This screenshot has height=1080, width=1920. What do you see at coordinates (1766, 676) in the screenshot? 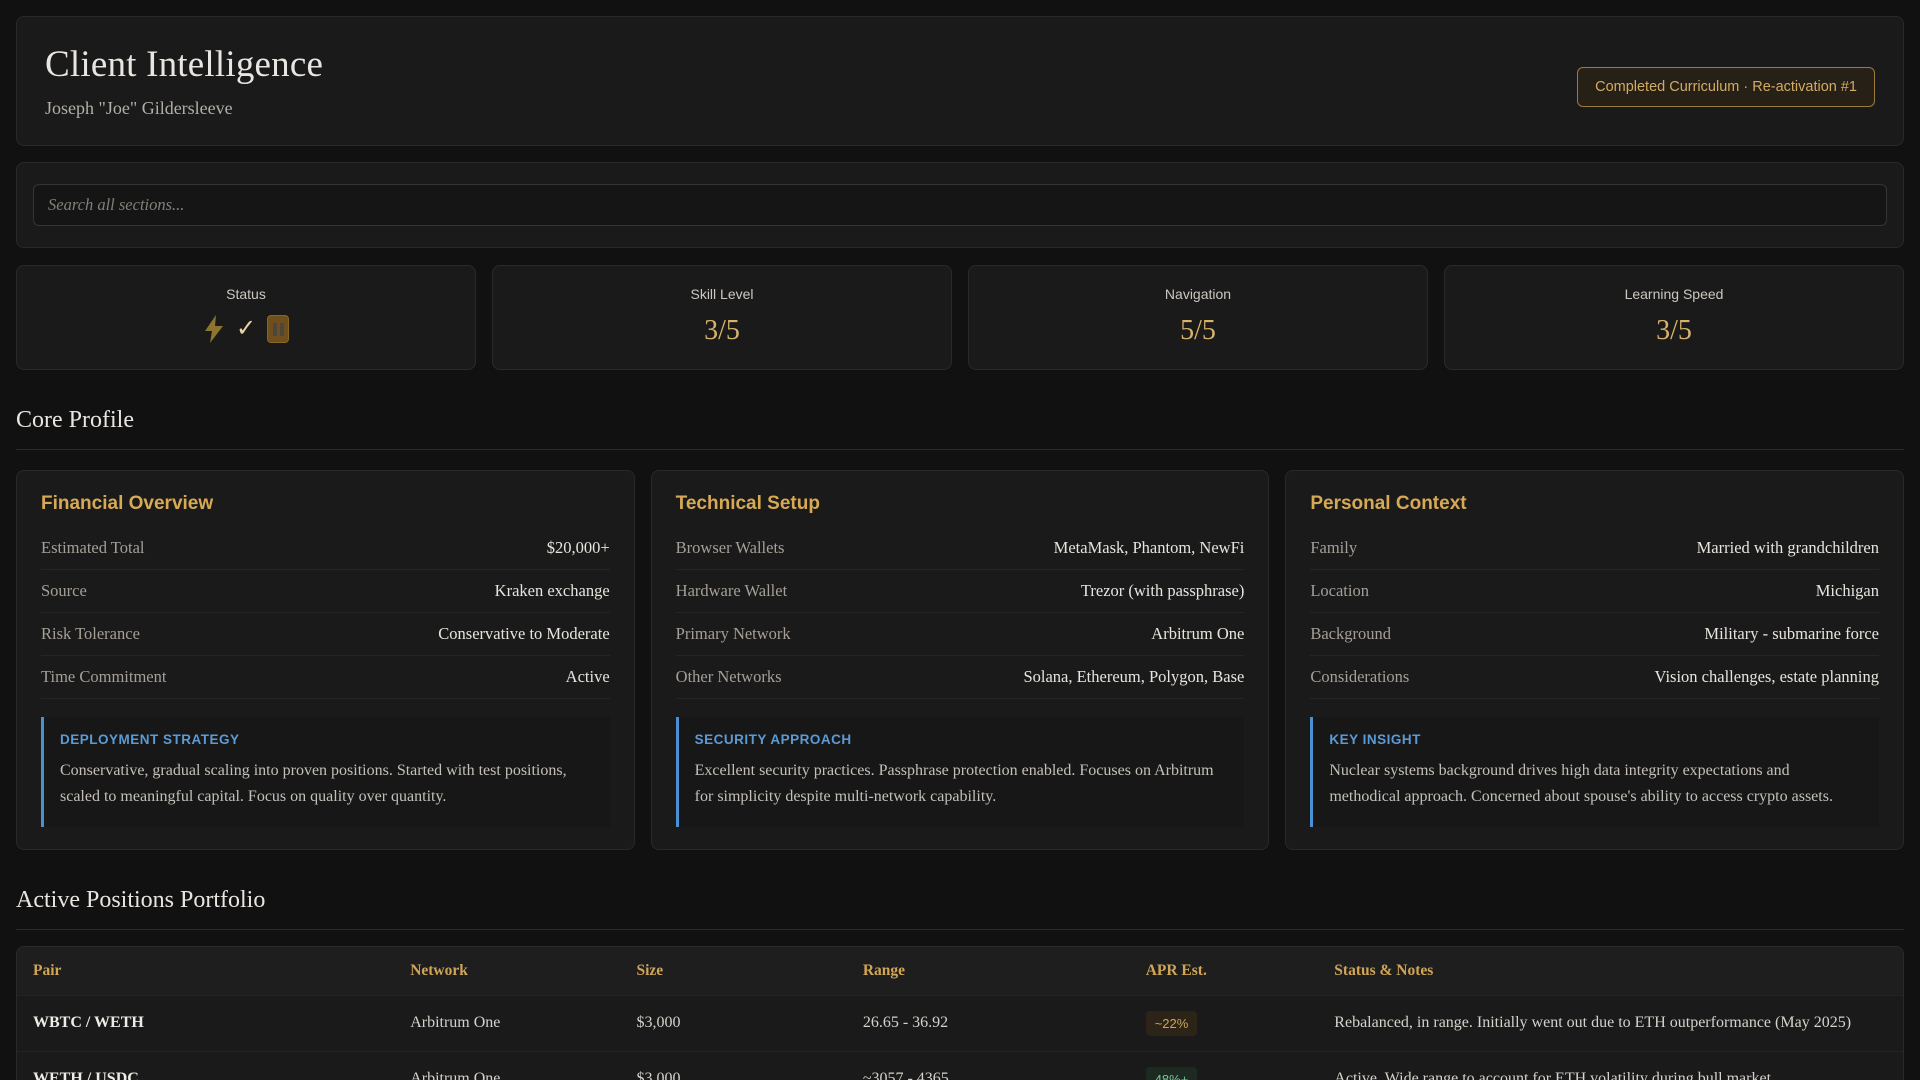
I see `kv-value: Vision challenges, estate planning` at bounding box center [1766, 676].